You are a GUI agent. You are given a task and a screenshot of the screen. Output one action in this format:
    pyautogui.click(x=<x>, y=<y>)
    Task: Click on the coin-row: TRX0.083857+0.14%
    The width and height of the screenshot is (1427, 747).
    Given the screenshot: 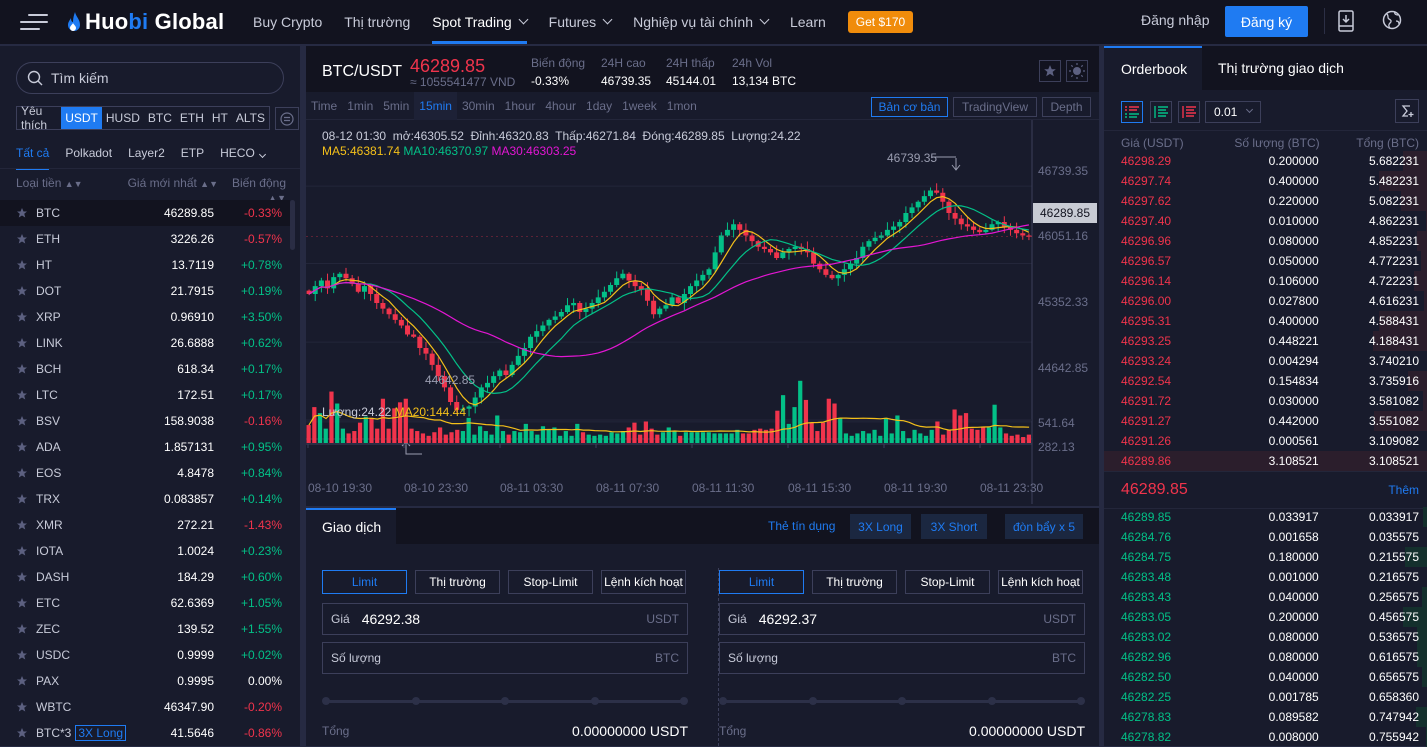 What is the action you would take?
    pyautogui.click(x=145, y=499)
    